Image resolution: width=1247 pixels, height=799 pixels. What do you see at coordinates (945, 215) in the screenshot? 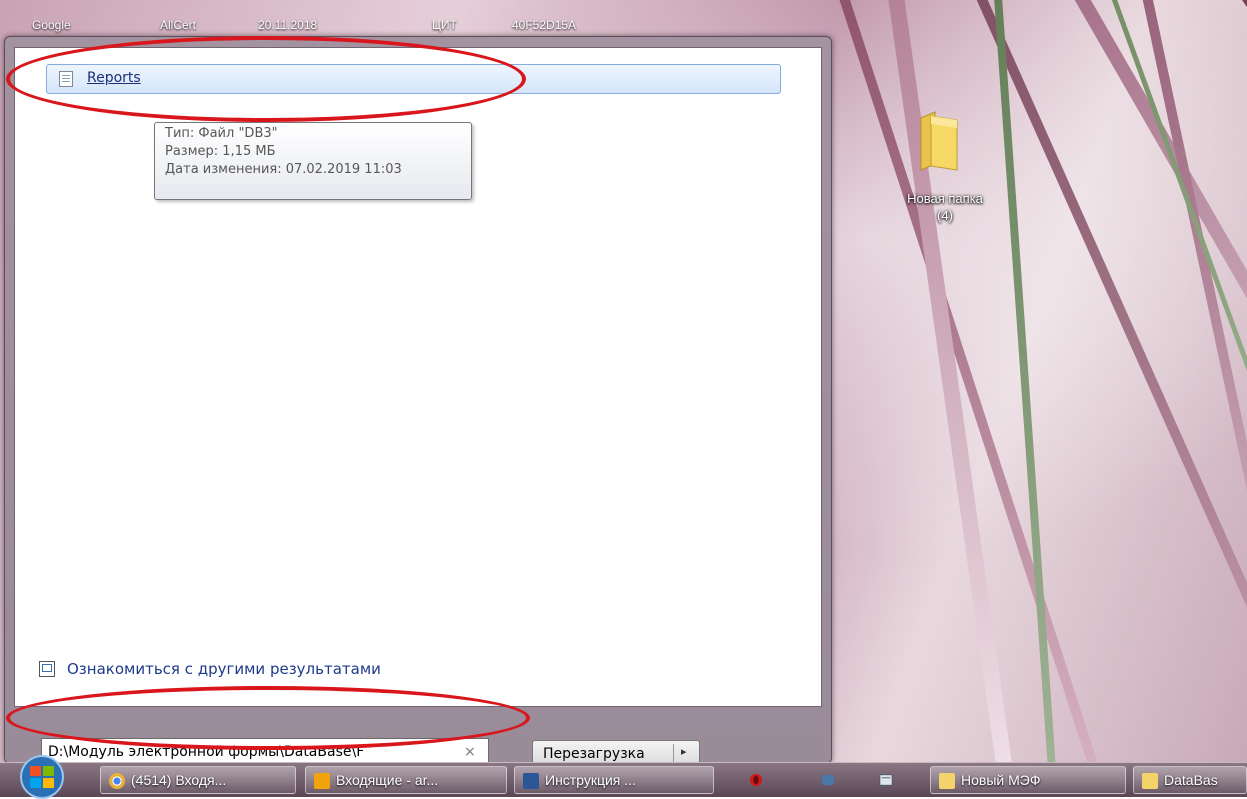
I see `folder-count: (4)` at bounding box center [945, 215].